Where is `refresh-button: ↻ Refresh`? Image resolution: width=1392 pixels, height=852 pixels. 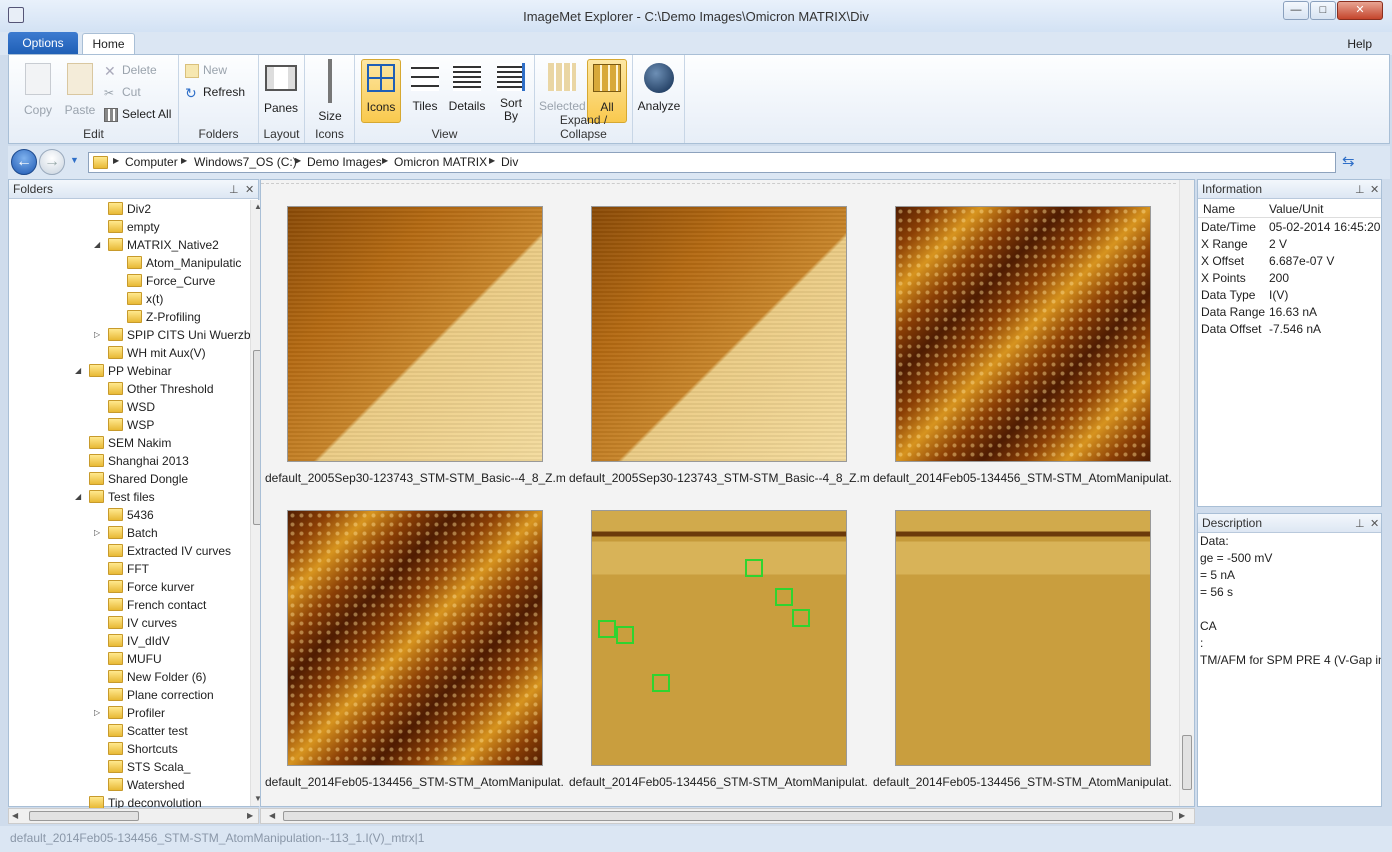 refresh-button: ↻ Refresh is located at coordinates (215, 92).